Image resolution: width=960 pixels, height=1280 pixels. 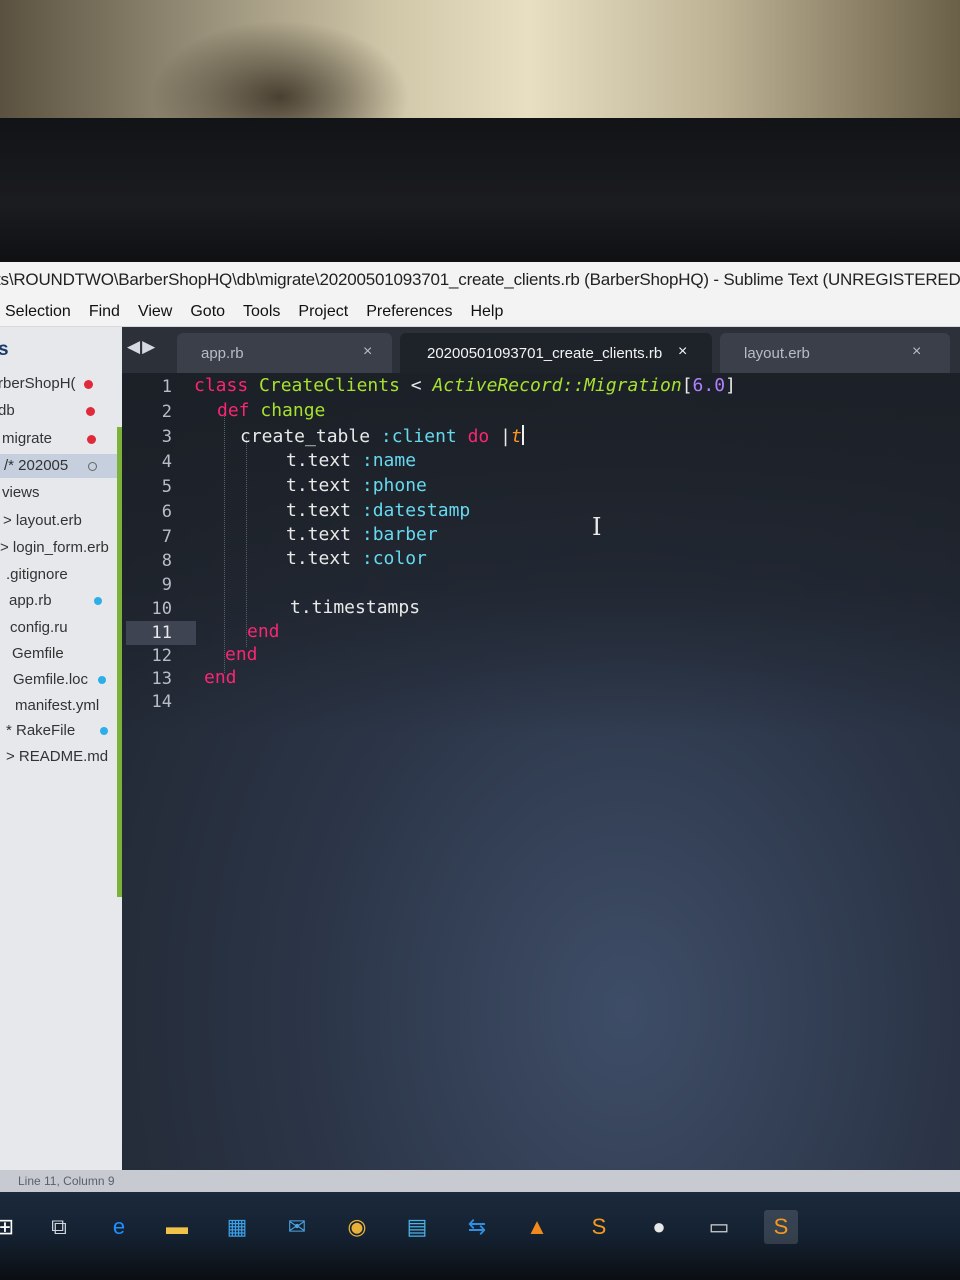 I want to click on sidebar-item-gitignore: .gitignore, so click(x=58, y=575).